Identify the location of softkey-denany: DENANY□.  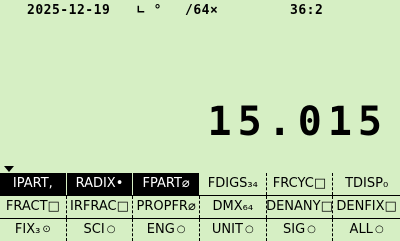
(300, 207).